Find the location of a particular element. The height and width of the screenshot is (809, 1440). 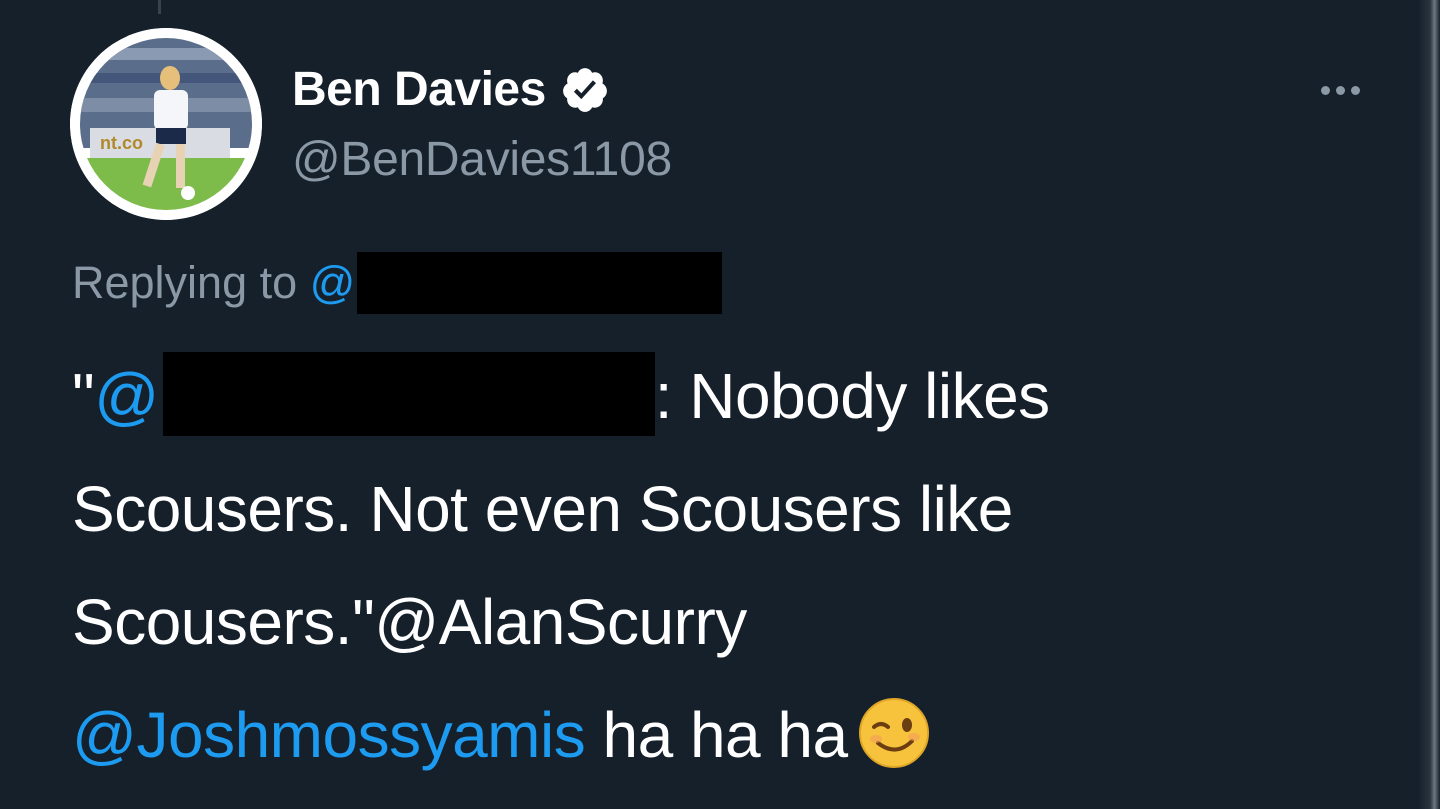

author-display-name: Ben Davies is located at coordinates (419, 89).